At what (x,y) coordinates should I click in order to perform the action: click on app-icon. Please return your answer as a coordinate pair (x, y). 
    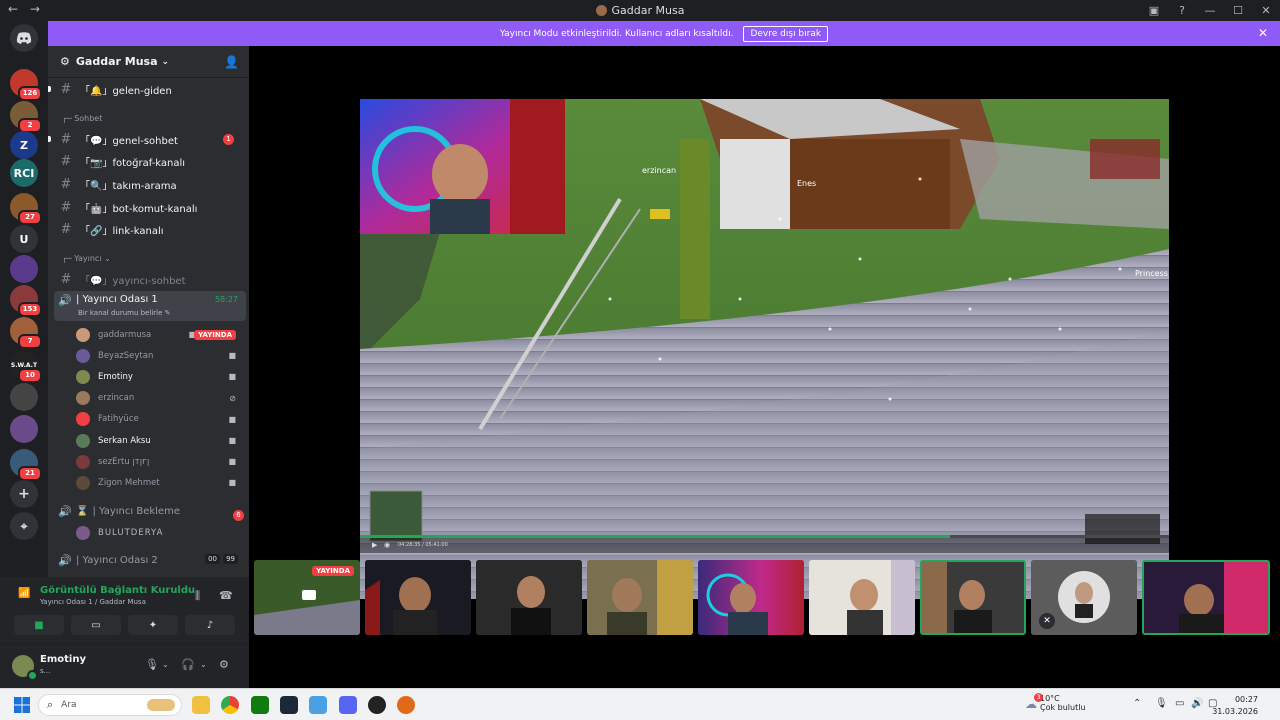
    Looking at the image, I should click on (406, 705).